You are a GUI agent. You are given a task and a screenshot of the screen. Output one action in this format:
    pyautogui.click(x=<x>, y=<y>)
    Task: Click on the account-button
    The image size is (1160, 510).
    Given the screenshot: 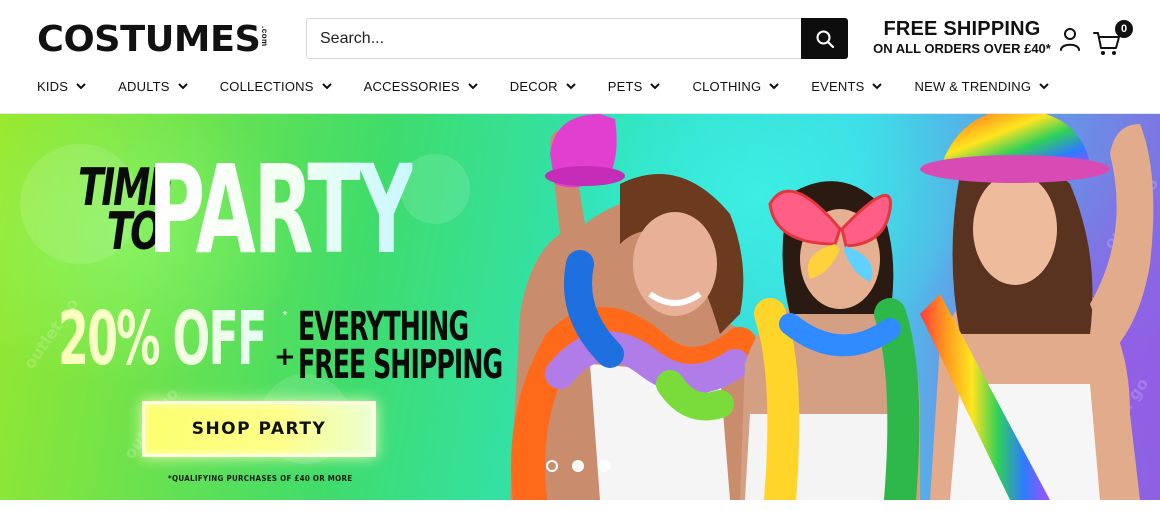 What is the action you would take?
    pyautogui.click(x=1070, y=39)
    